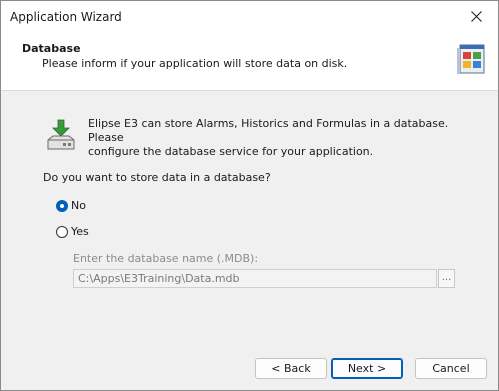 The image size is (499, 391). I want to click on wizard-icon, so click(471, 59).